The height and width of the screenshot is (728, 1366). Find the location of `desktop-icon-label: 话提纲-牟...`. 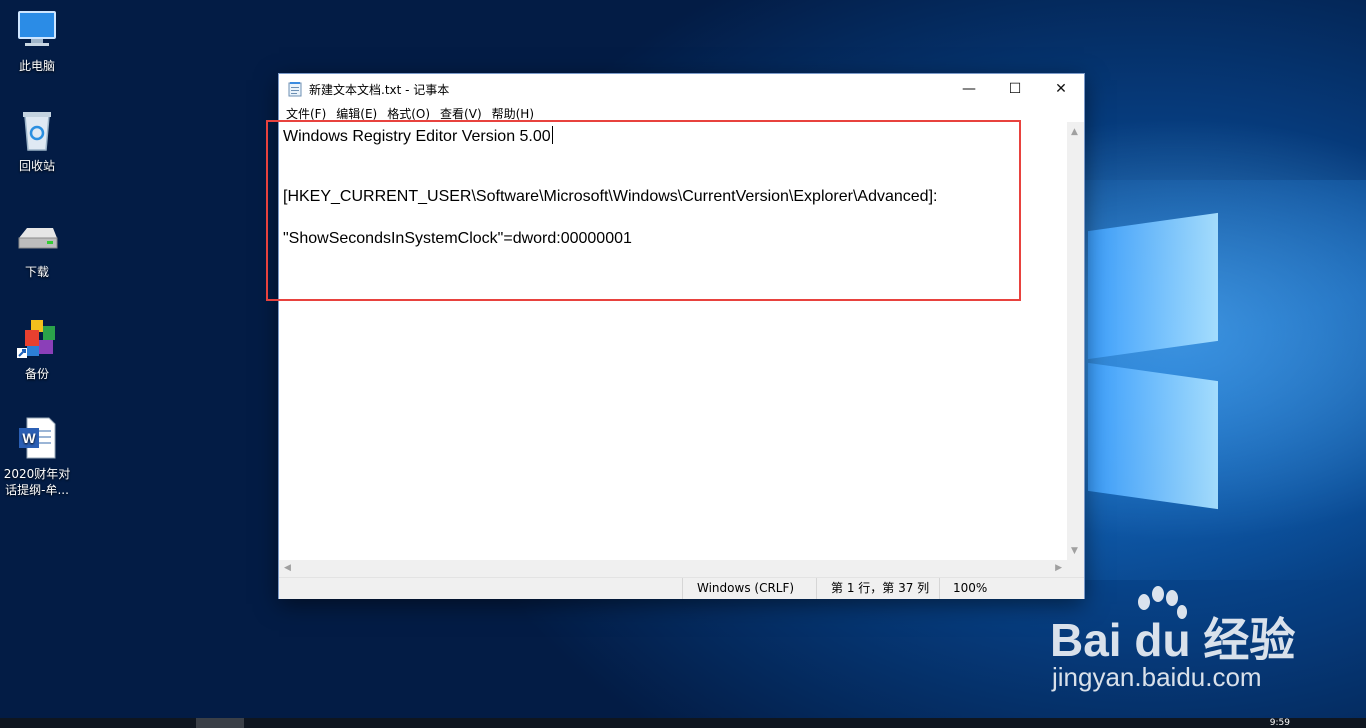

desktop-icon-label: 话提纲-牟... is located at coordinates (37, 490).